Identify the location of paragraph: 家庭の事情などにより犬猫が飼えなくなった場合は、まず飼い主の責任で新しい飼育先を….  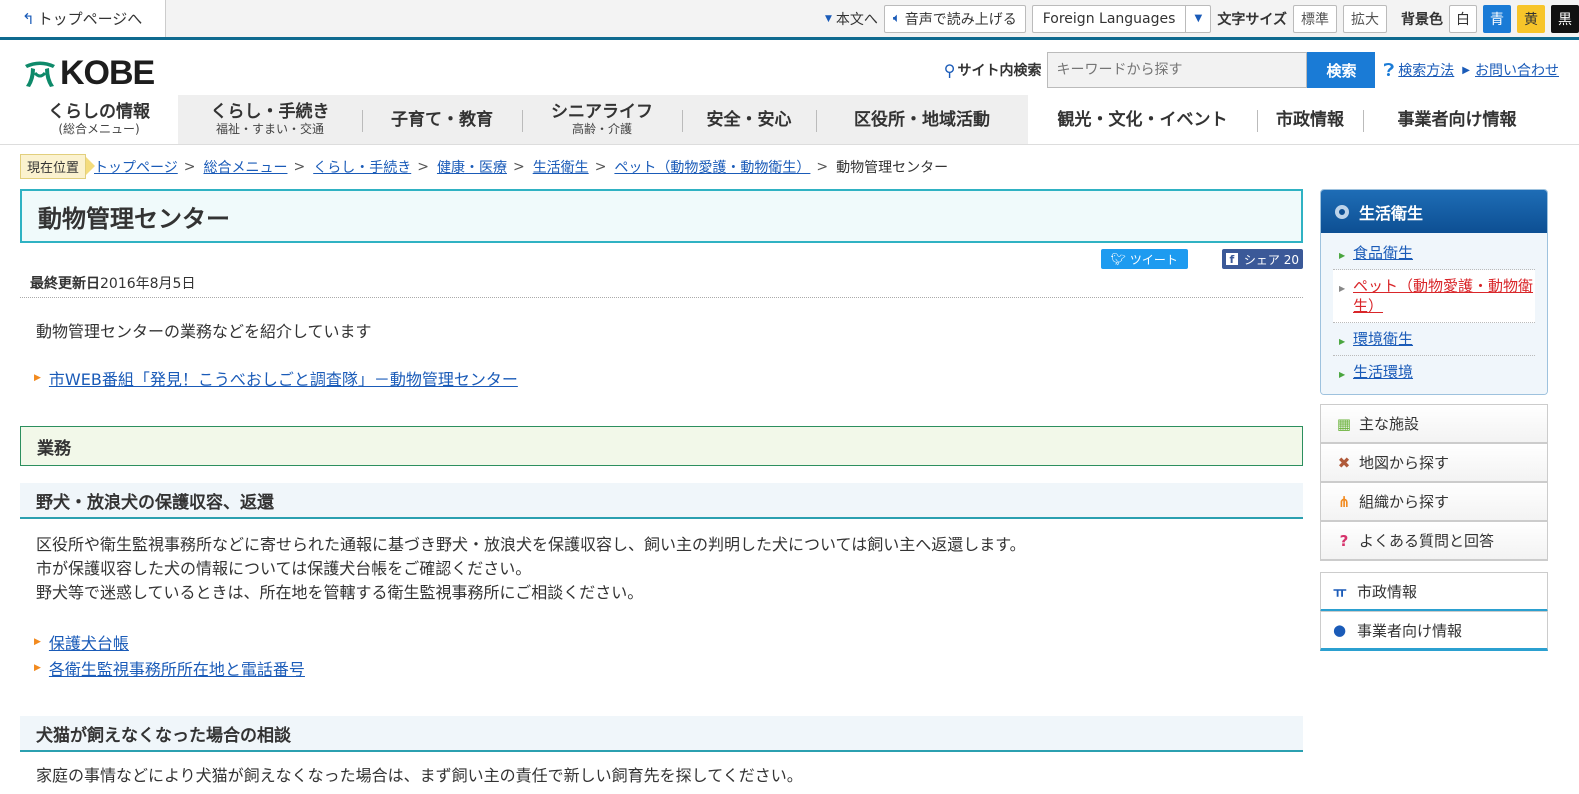
(419, 775).